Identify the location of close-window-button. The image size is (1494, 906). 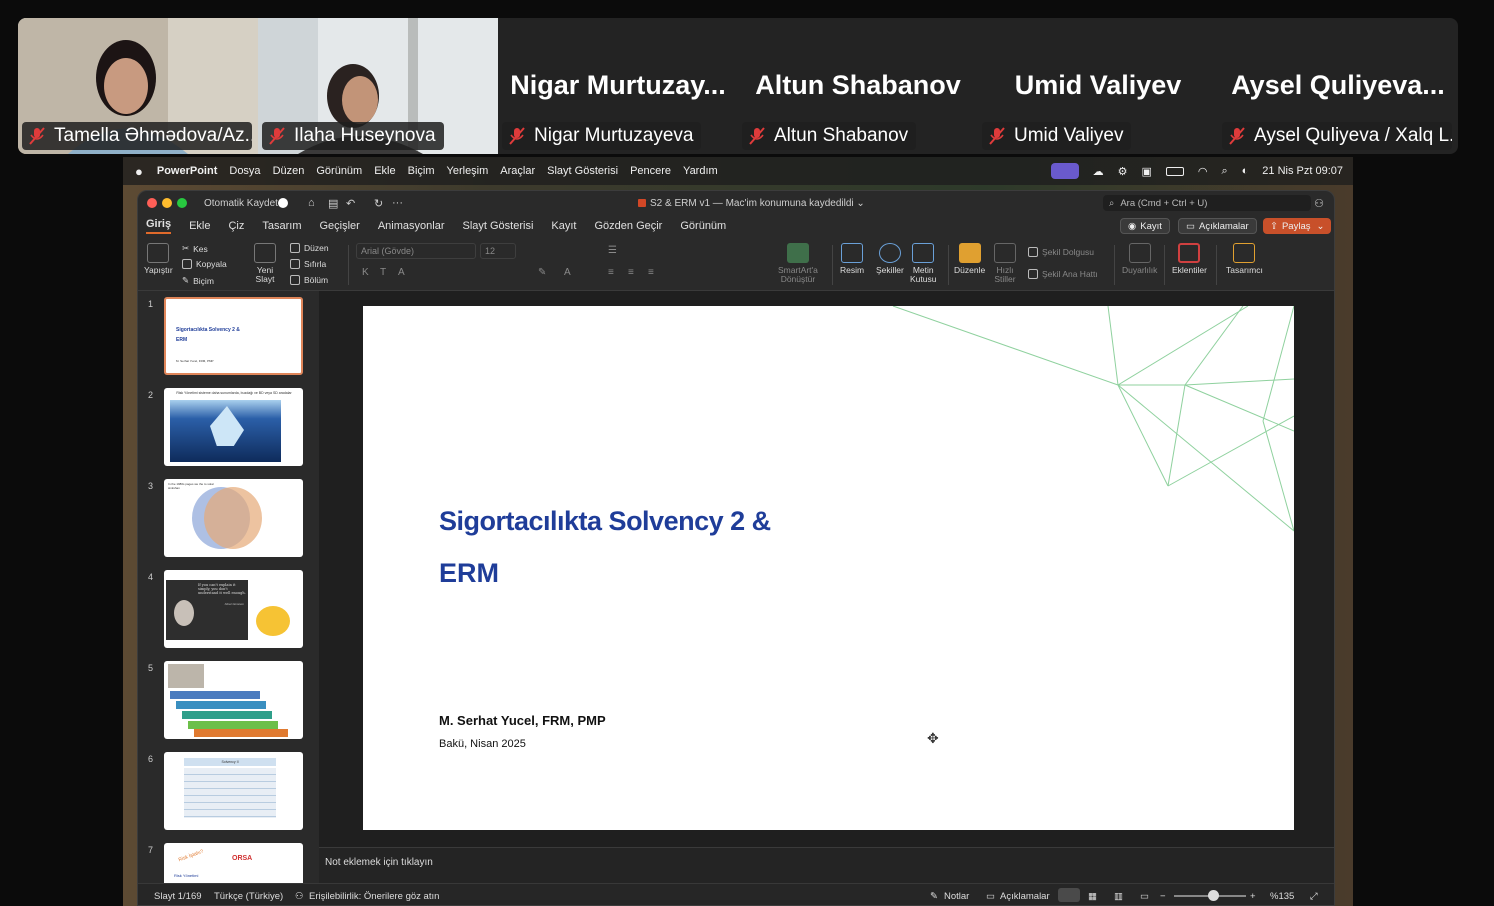
(152, 203).